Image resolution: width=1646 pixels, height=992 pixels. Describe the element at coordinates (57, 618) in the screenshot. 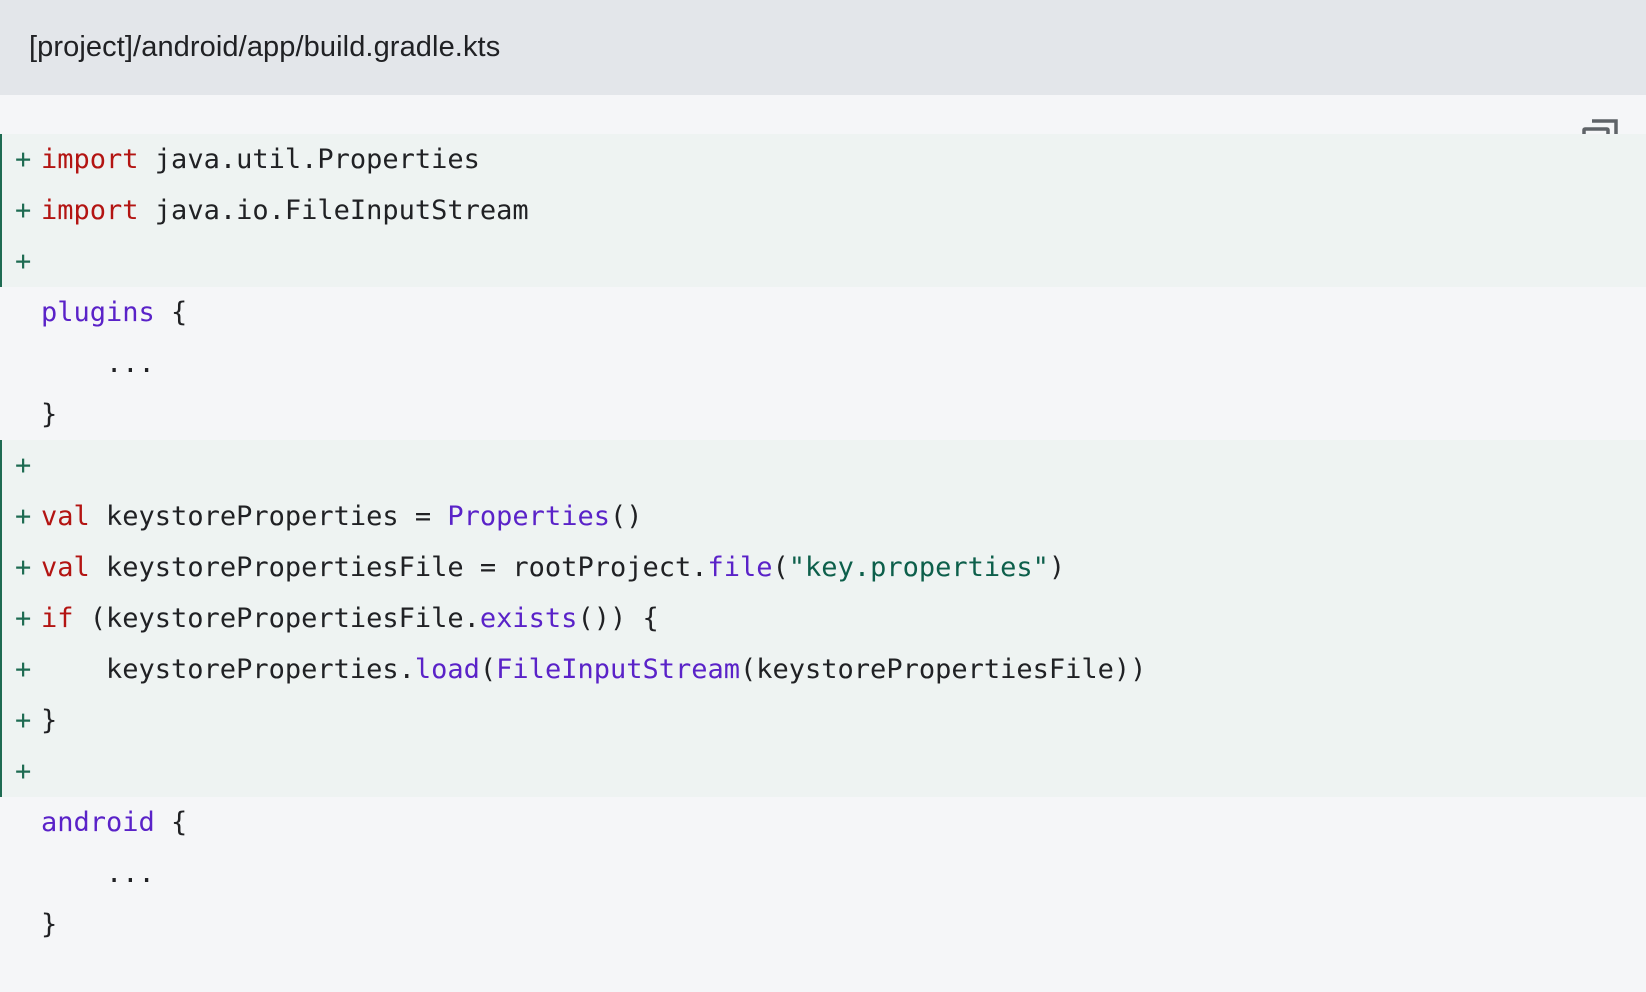

I see `code-token: if` at that location.